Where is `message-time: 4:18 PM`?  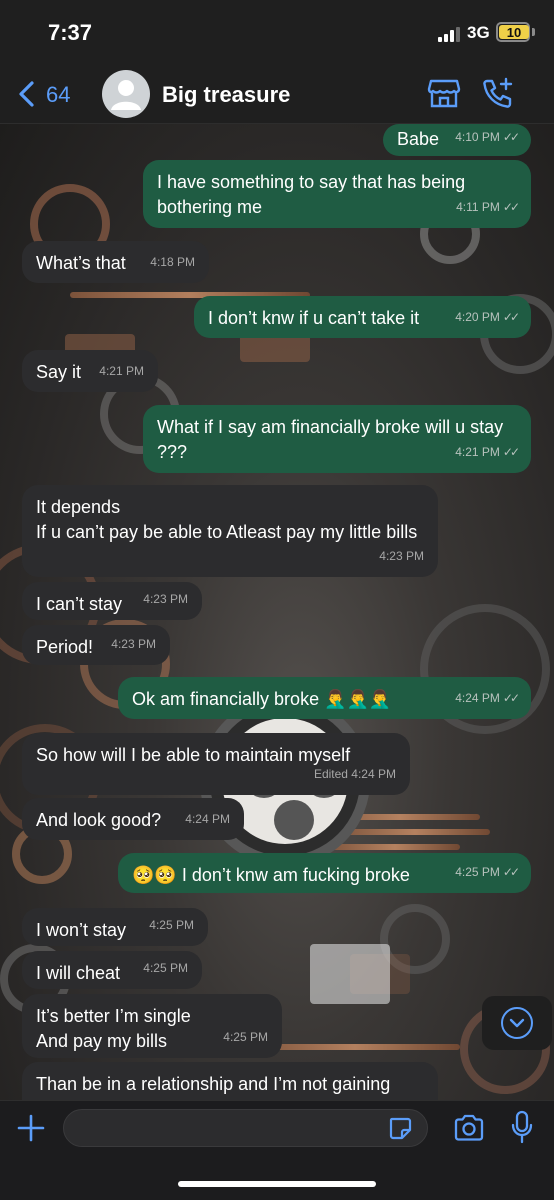 message-time: 4:18 PM is located at coordinates (172, 262).